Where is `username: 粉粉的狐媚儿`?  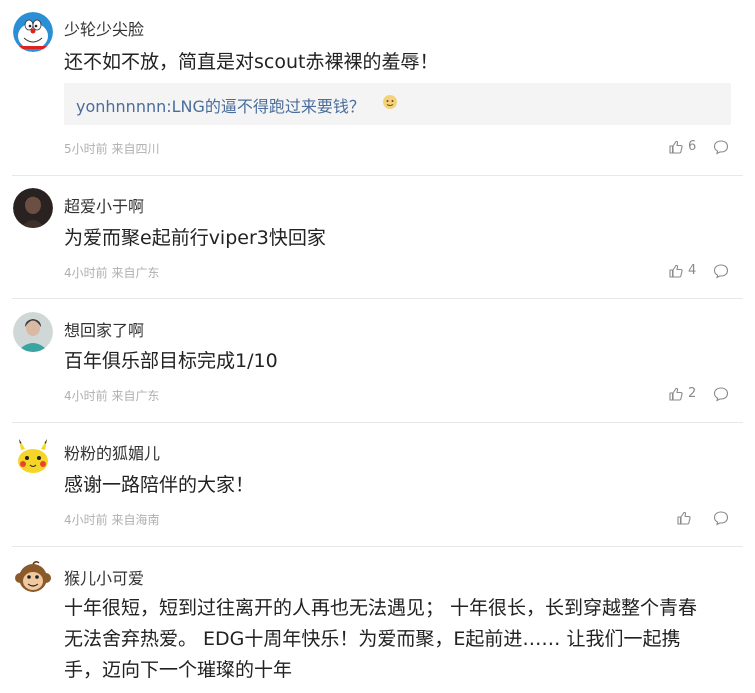
username: 粉粉的狐媚儿 is located at coordinates (112, 452).